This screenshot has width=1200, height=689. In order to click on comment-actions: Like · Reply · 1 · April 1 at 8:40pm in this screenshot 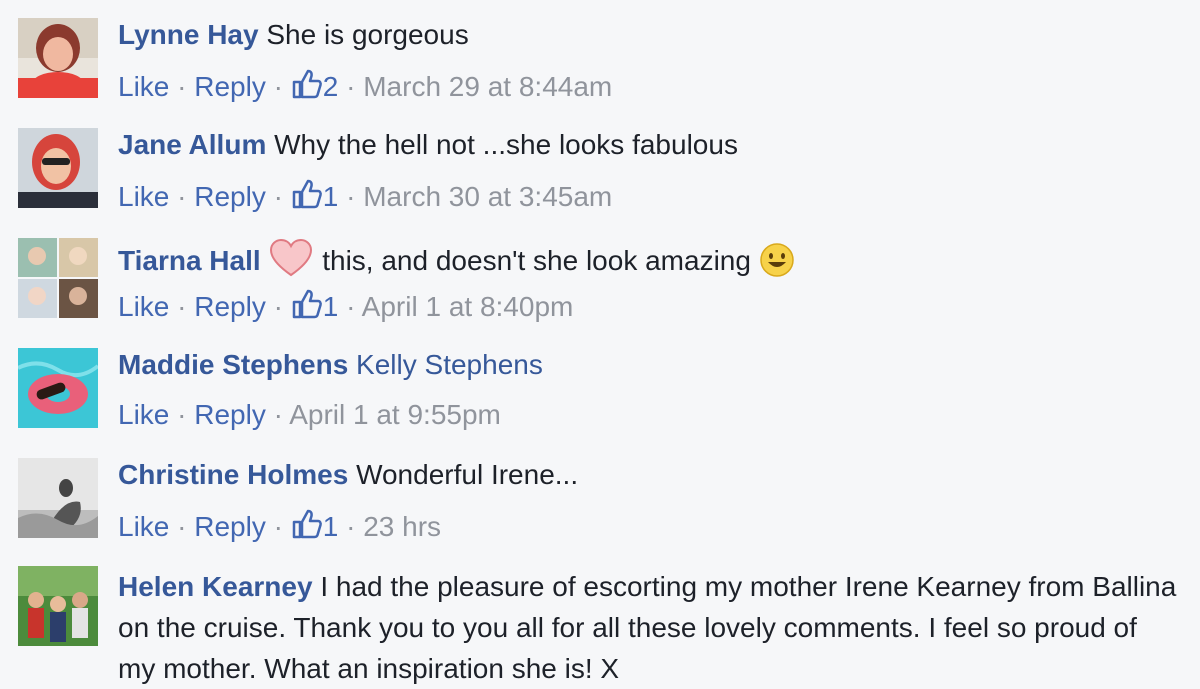, I will do `click(345, 306)`.